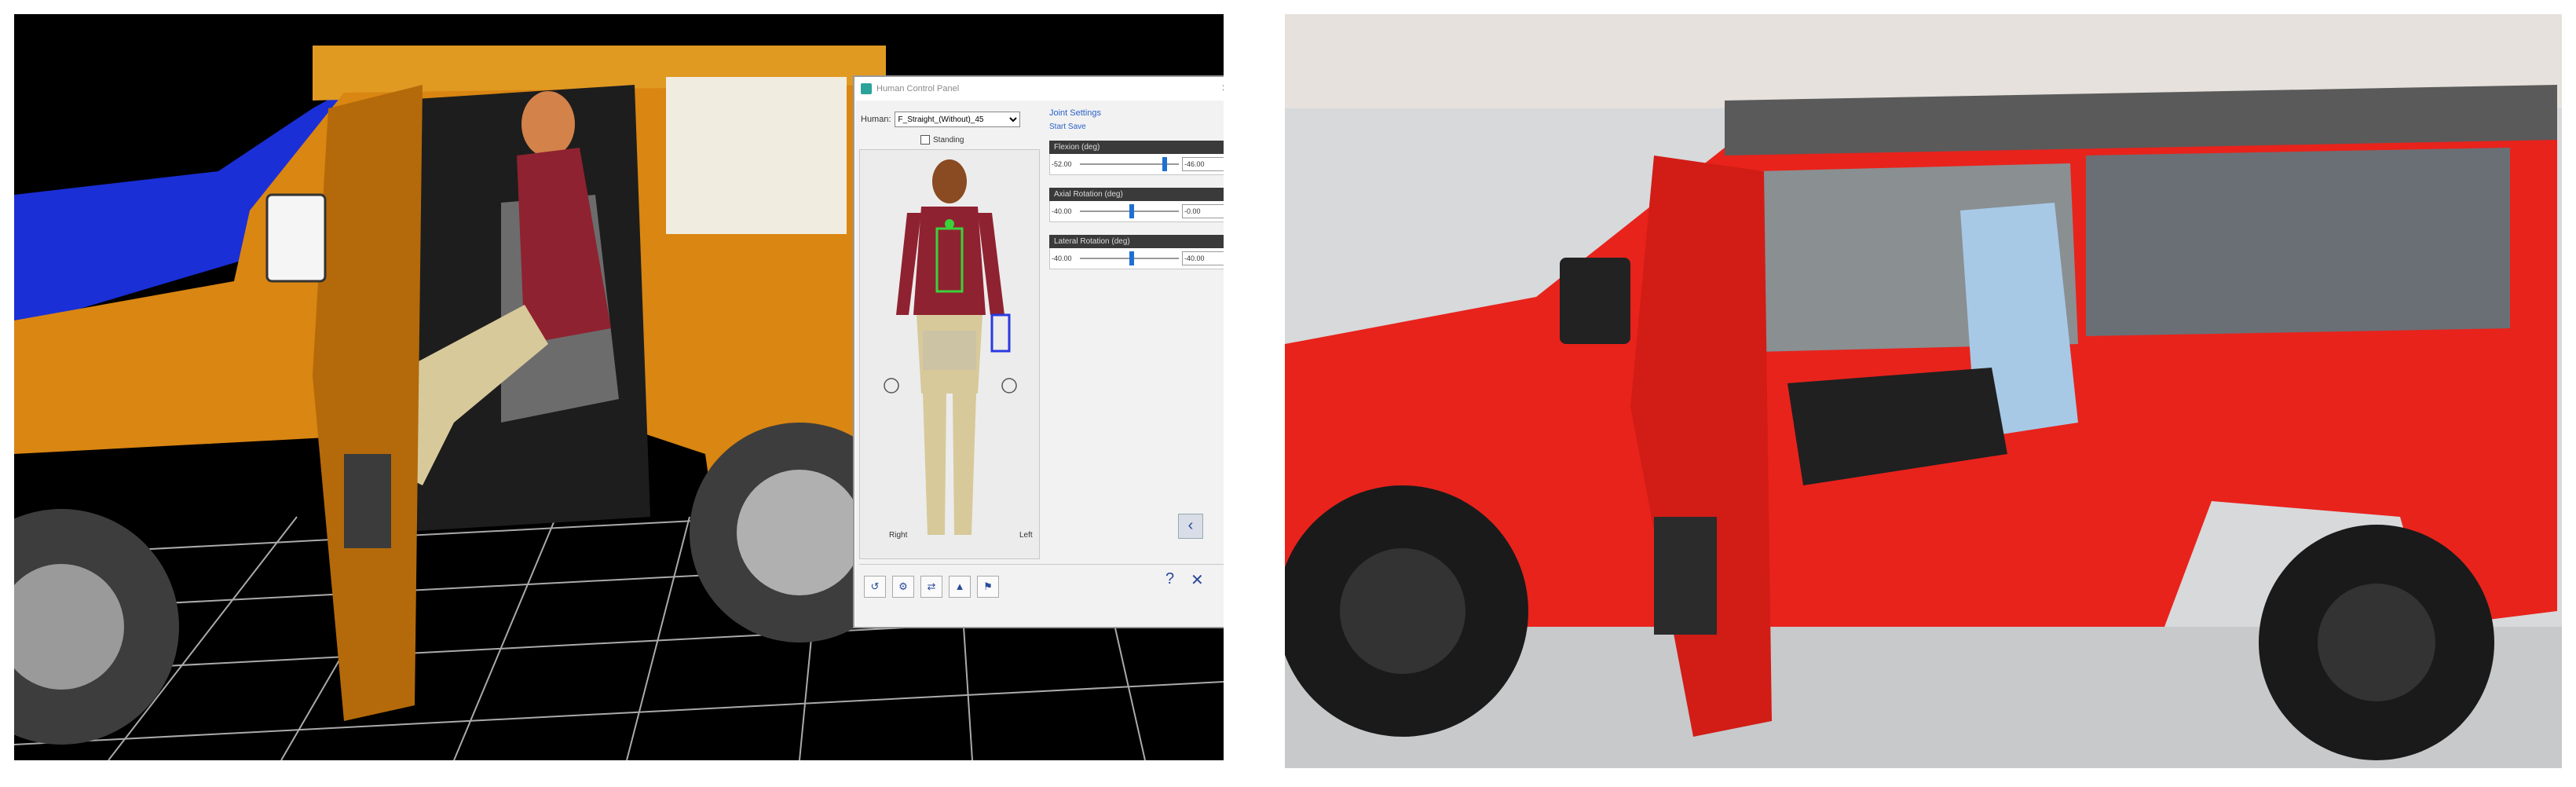 This screenshot has width=2576, height=787. Describe the element at coordinates (368, 403) in the screenshot. I see `open-door` at that location.